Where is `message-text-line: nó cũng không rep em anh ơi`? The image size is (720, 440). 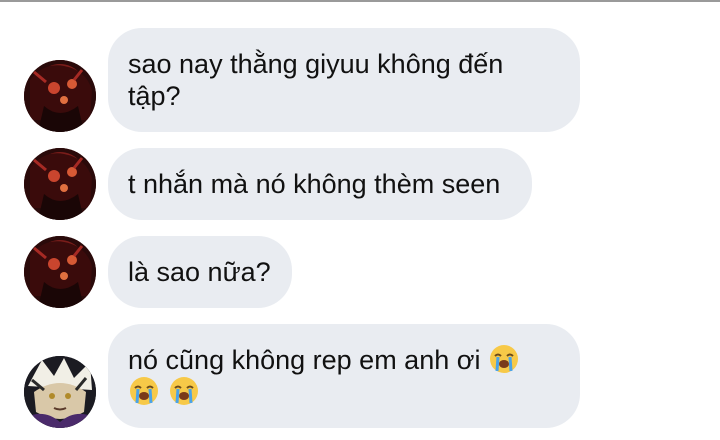
message-text-line: nó cũng không rep em anh ơi is located at coordinates (344, 360).